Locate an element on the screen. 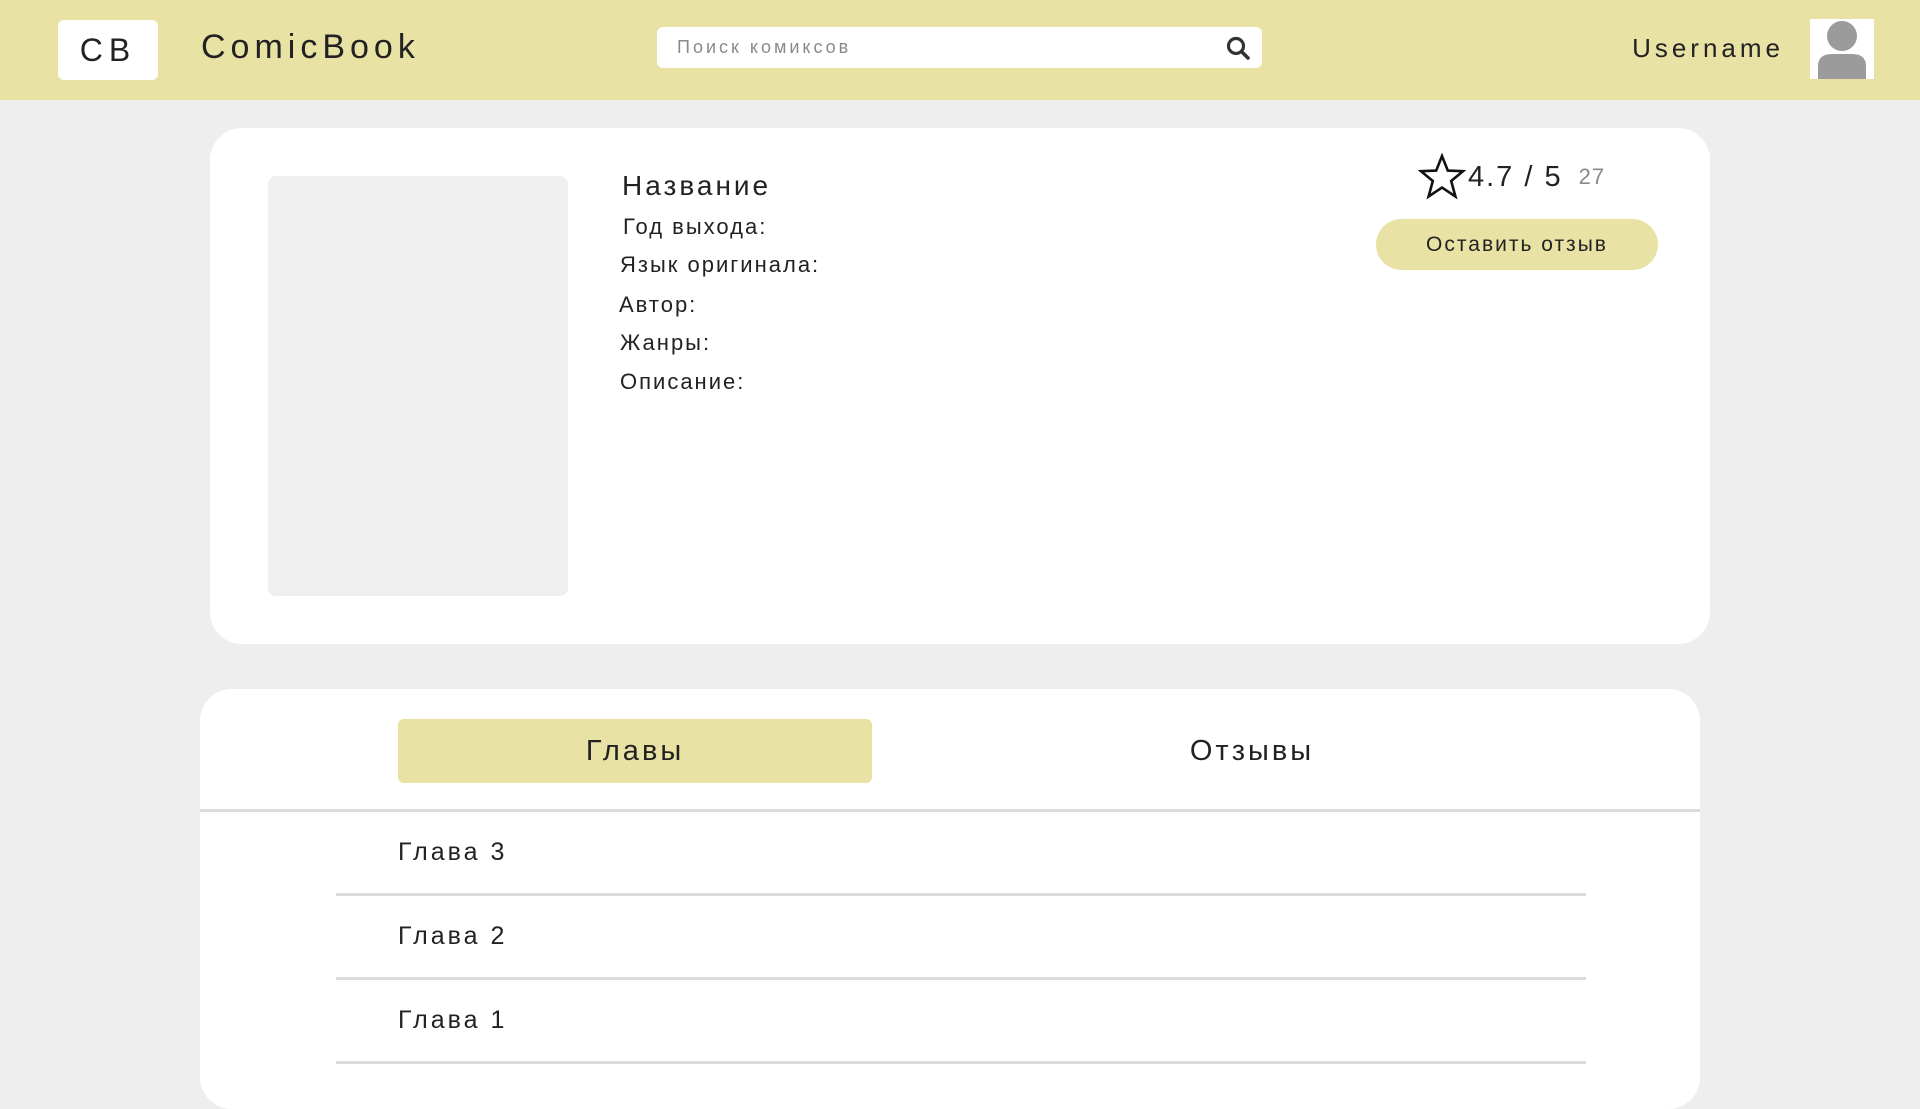 The height and width of the screenshot is (1109, 1920). logo: CB is located at coordinates (108, 50).